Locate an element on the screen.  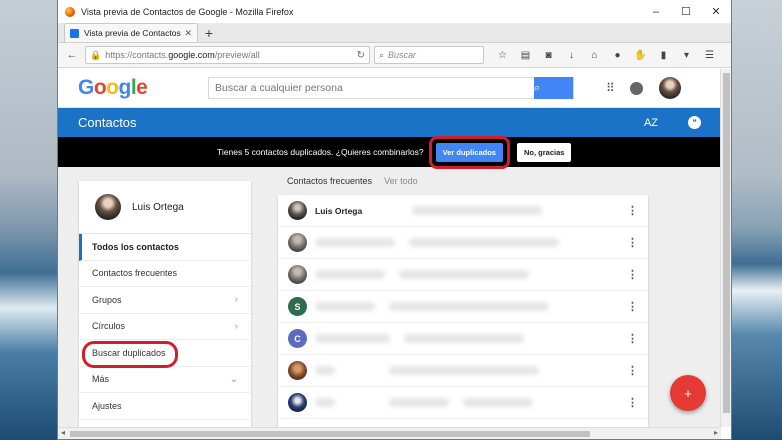
download-icon: ↓ is located at coordinates (571, 55).